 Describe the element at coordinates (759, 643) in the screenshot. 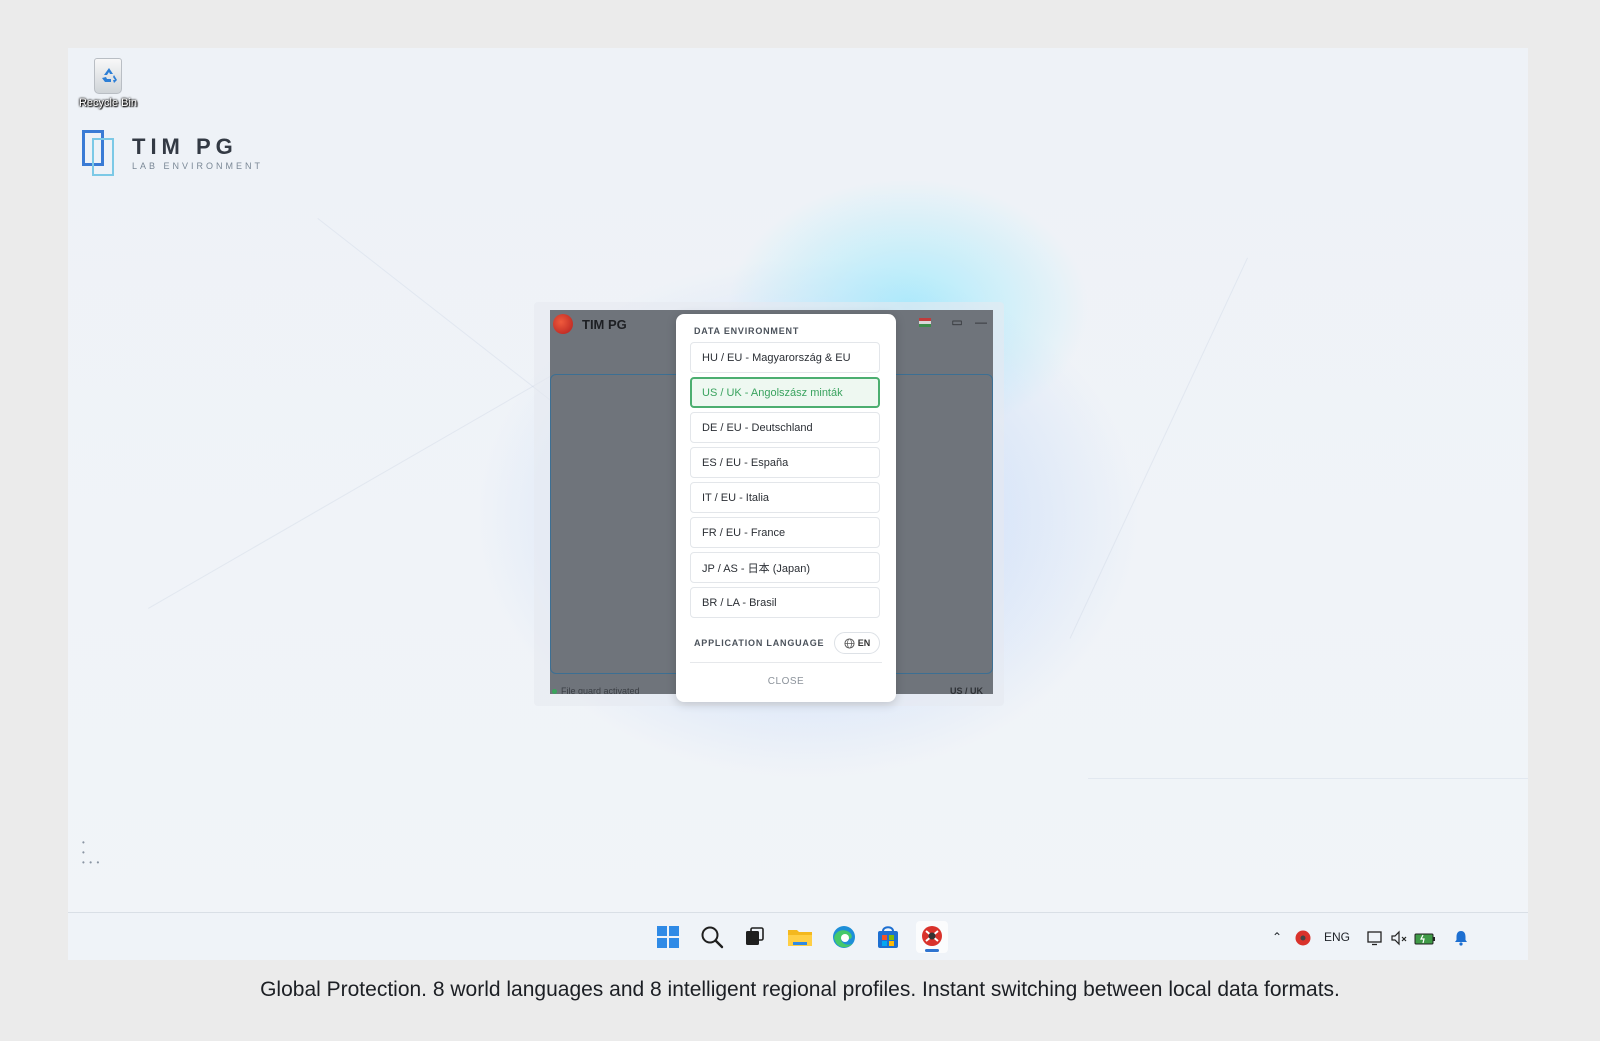

I see `language-label: APPLICATION LANGUAGE` at that location.